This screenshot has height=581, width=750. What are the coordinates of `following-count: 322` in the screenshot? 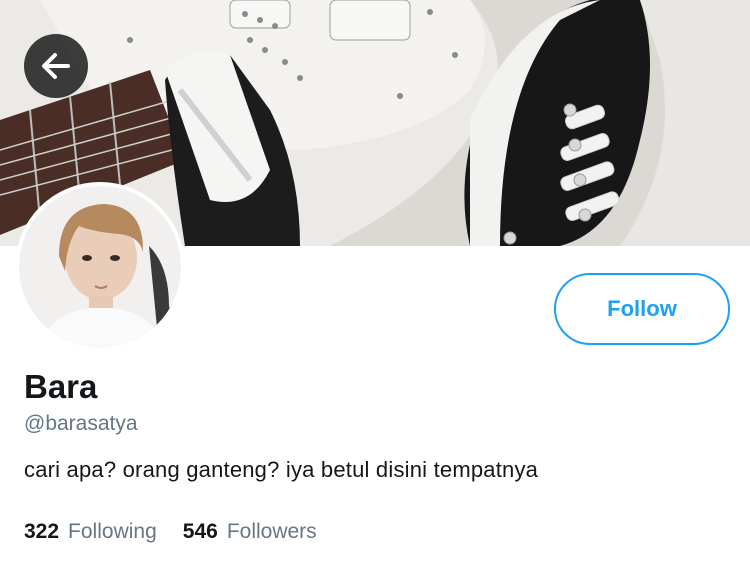 It's located at (42, 531).